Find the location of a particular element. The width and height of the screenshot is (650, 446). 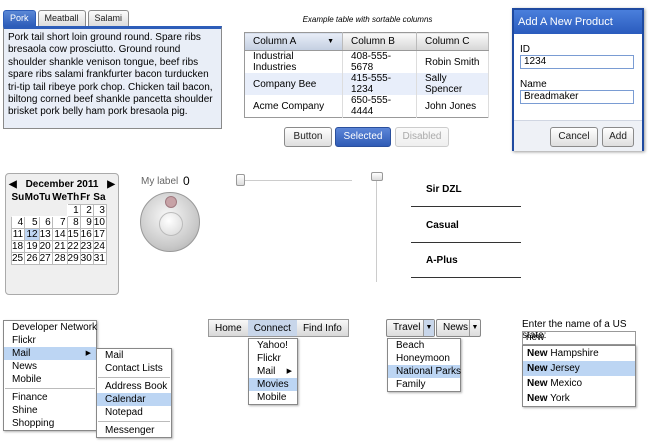

travel-item-family: Family is located at coordinates (424, 384).